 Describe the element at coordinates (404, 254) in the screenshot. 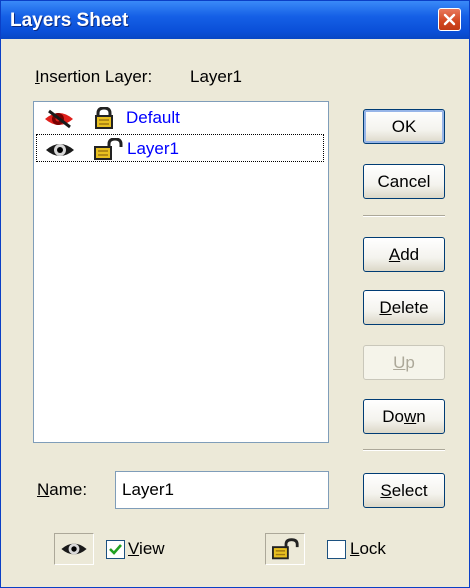

I see `add-button: Add` at that location.